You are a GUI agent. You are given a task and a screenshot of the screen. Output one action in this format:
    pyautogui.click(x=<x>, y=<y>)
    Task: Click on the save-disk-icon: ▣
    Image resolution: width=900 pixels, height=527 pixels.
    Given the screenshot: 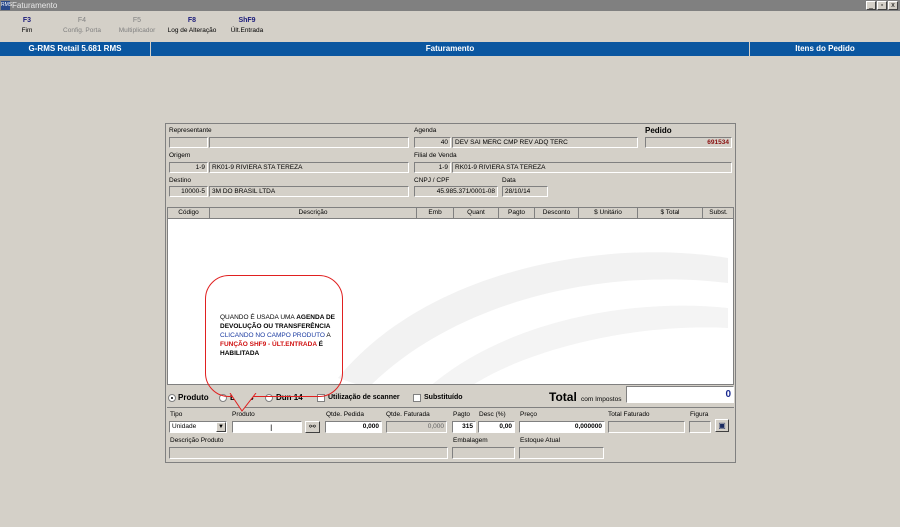 What is the action you would take?
    pyautogui.click(x=722, y=425)
    